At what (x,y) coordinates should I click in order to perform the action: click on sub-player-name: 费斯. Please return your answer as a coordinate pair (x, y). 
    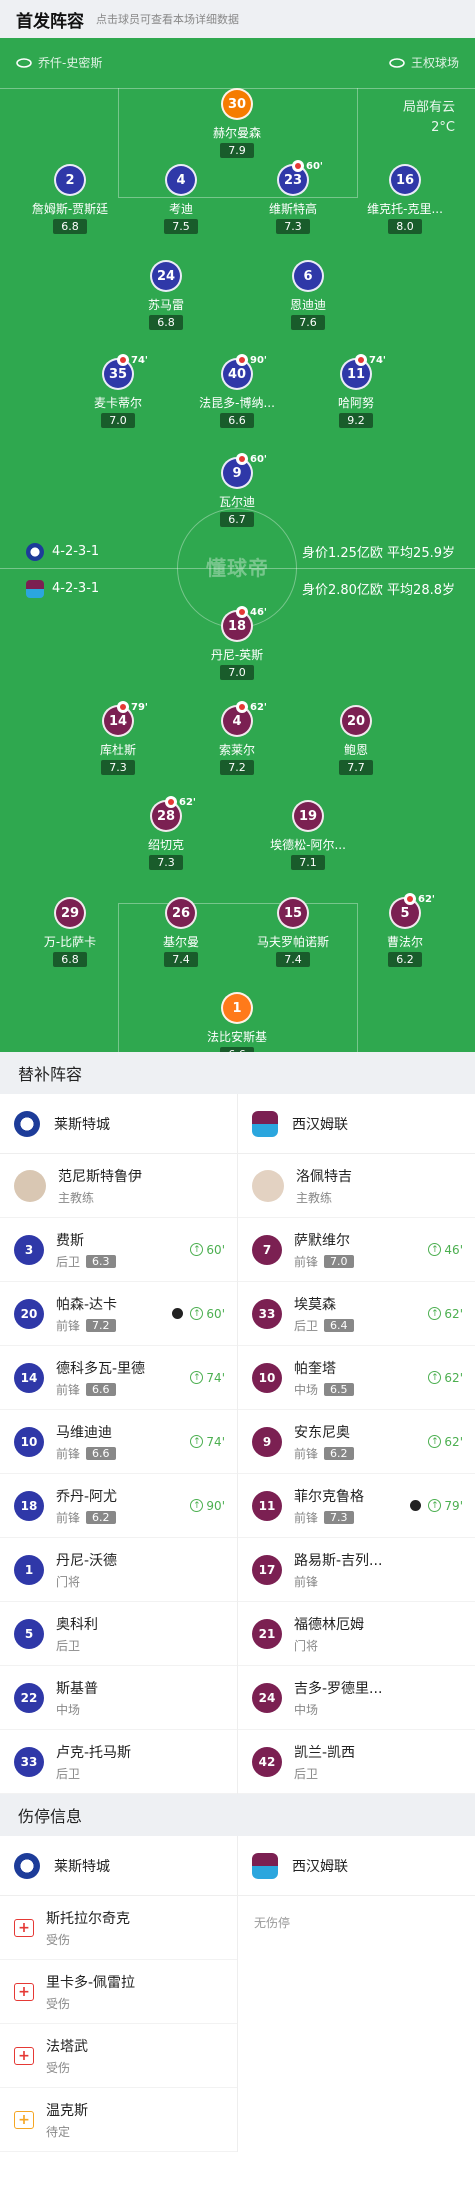
    Looking at the image, I should click on (70, 1240).